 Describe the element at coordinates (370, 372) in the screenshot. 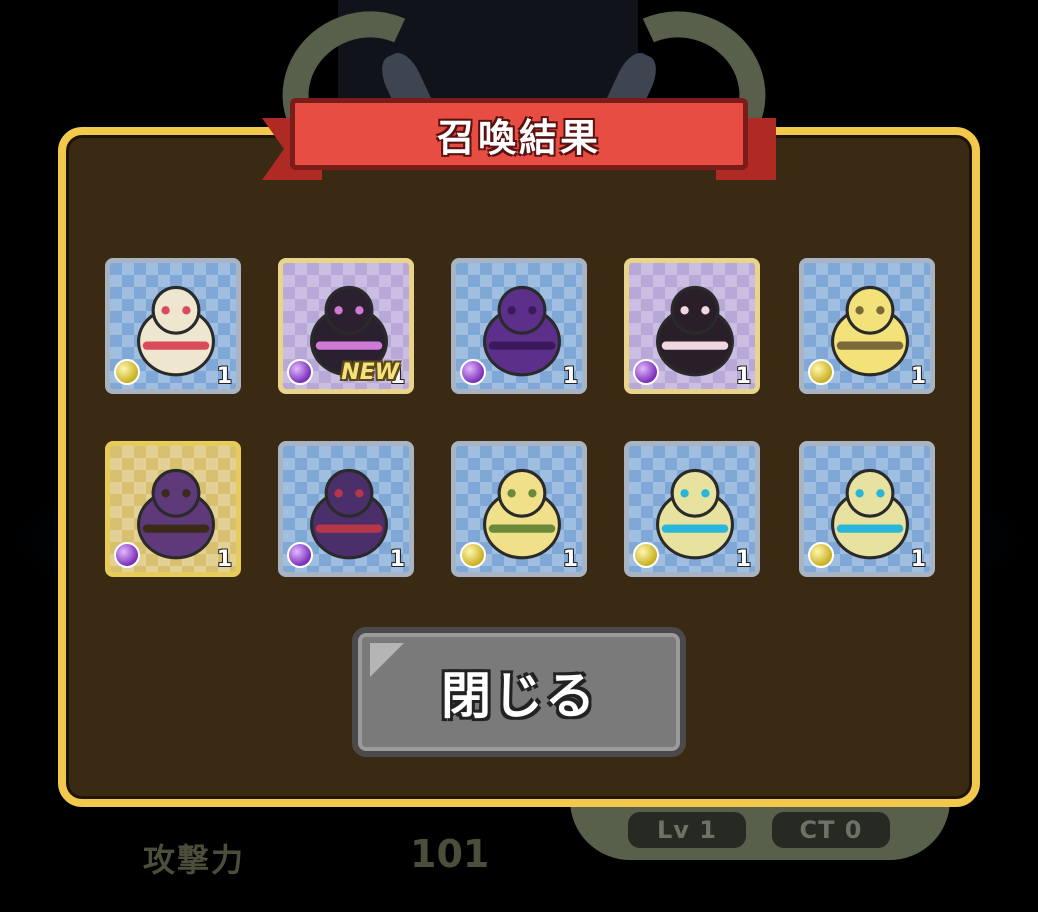

I see `new-badge: NEW` at that location.